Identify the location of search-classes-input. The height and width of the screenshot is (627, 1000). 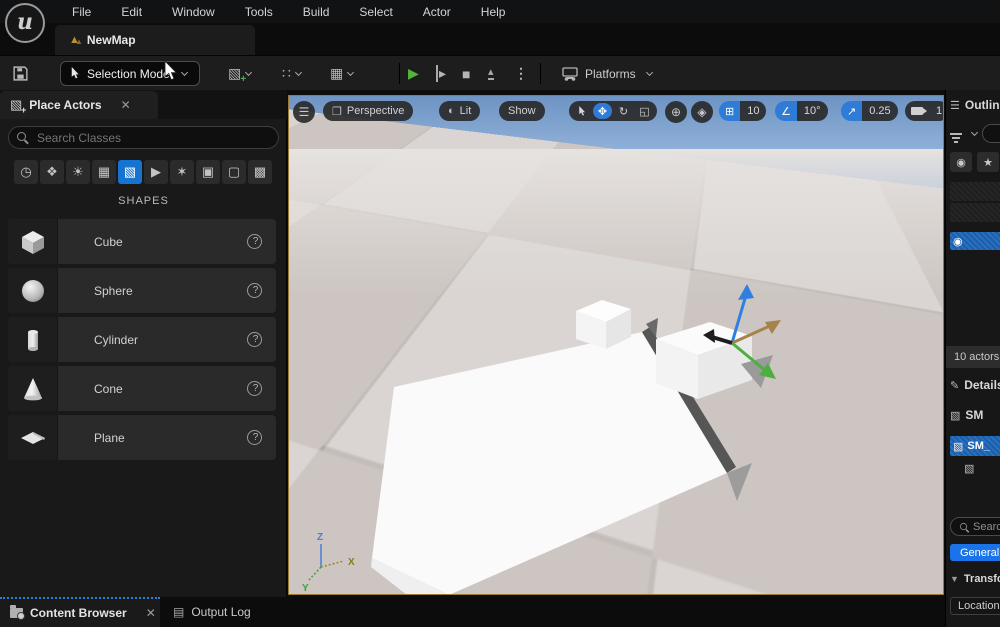
(143, 137).